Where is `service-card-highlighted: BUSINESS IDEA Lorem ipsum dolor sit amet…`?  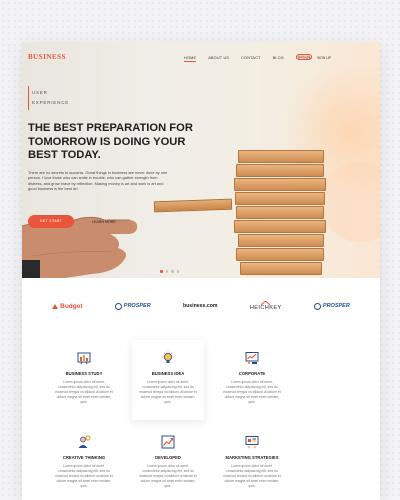 service-card-highlighted: BUSINESS IDEA Lorem ipsum dolor sit amet… is located at coordinates (168, 380).